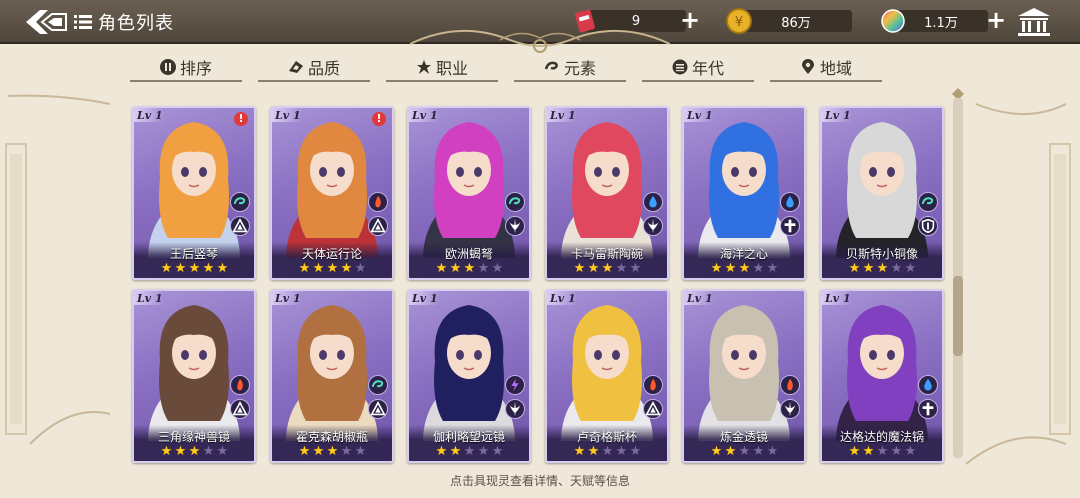  I want to click on era-icon, so click(680, 67).